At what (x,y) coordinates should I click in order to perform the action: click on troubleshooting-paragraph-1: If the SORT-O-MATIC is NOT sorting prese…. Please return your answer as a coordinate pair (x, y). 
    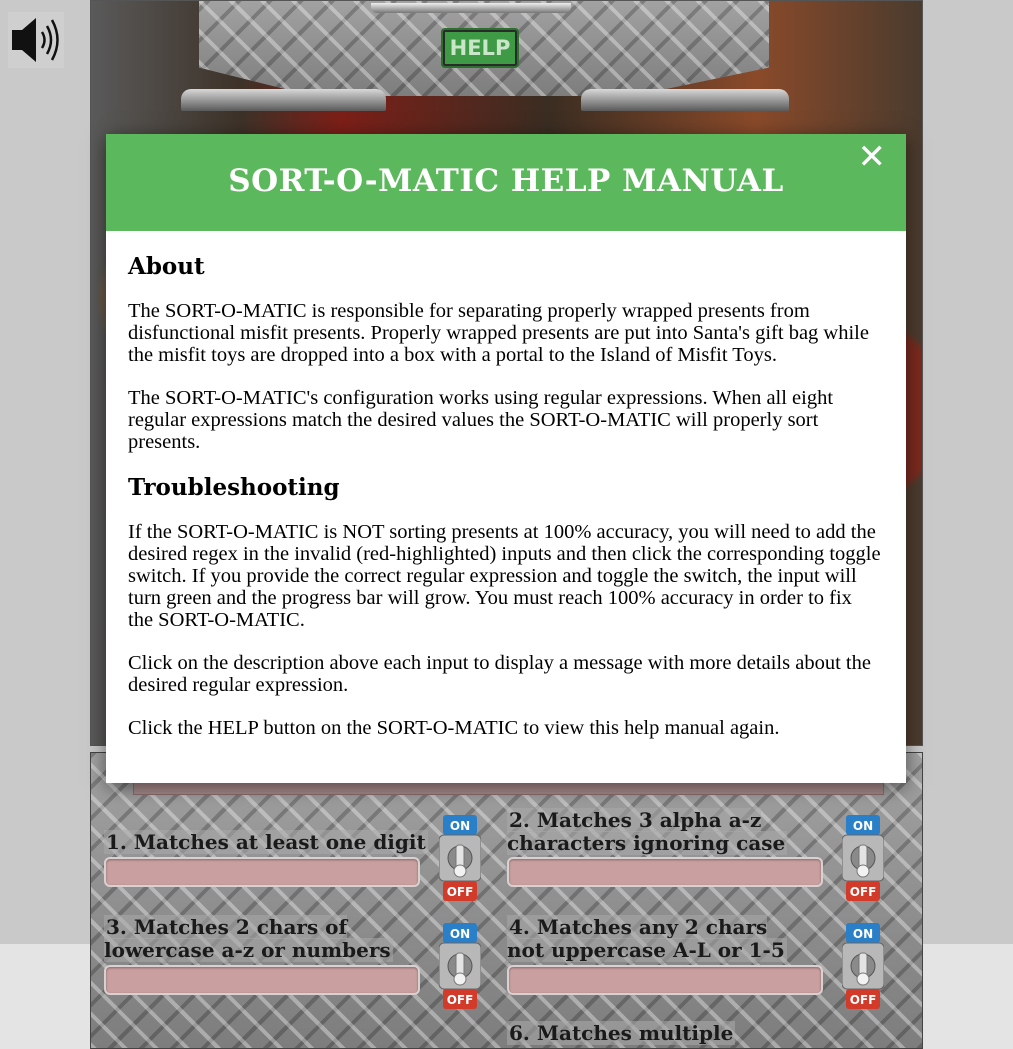
    Looking at the image, I should click on (504, 576).